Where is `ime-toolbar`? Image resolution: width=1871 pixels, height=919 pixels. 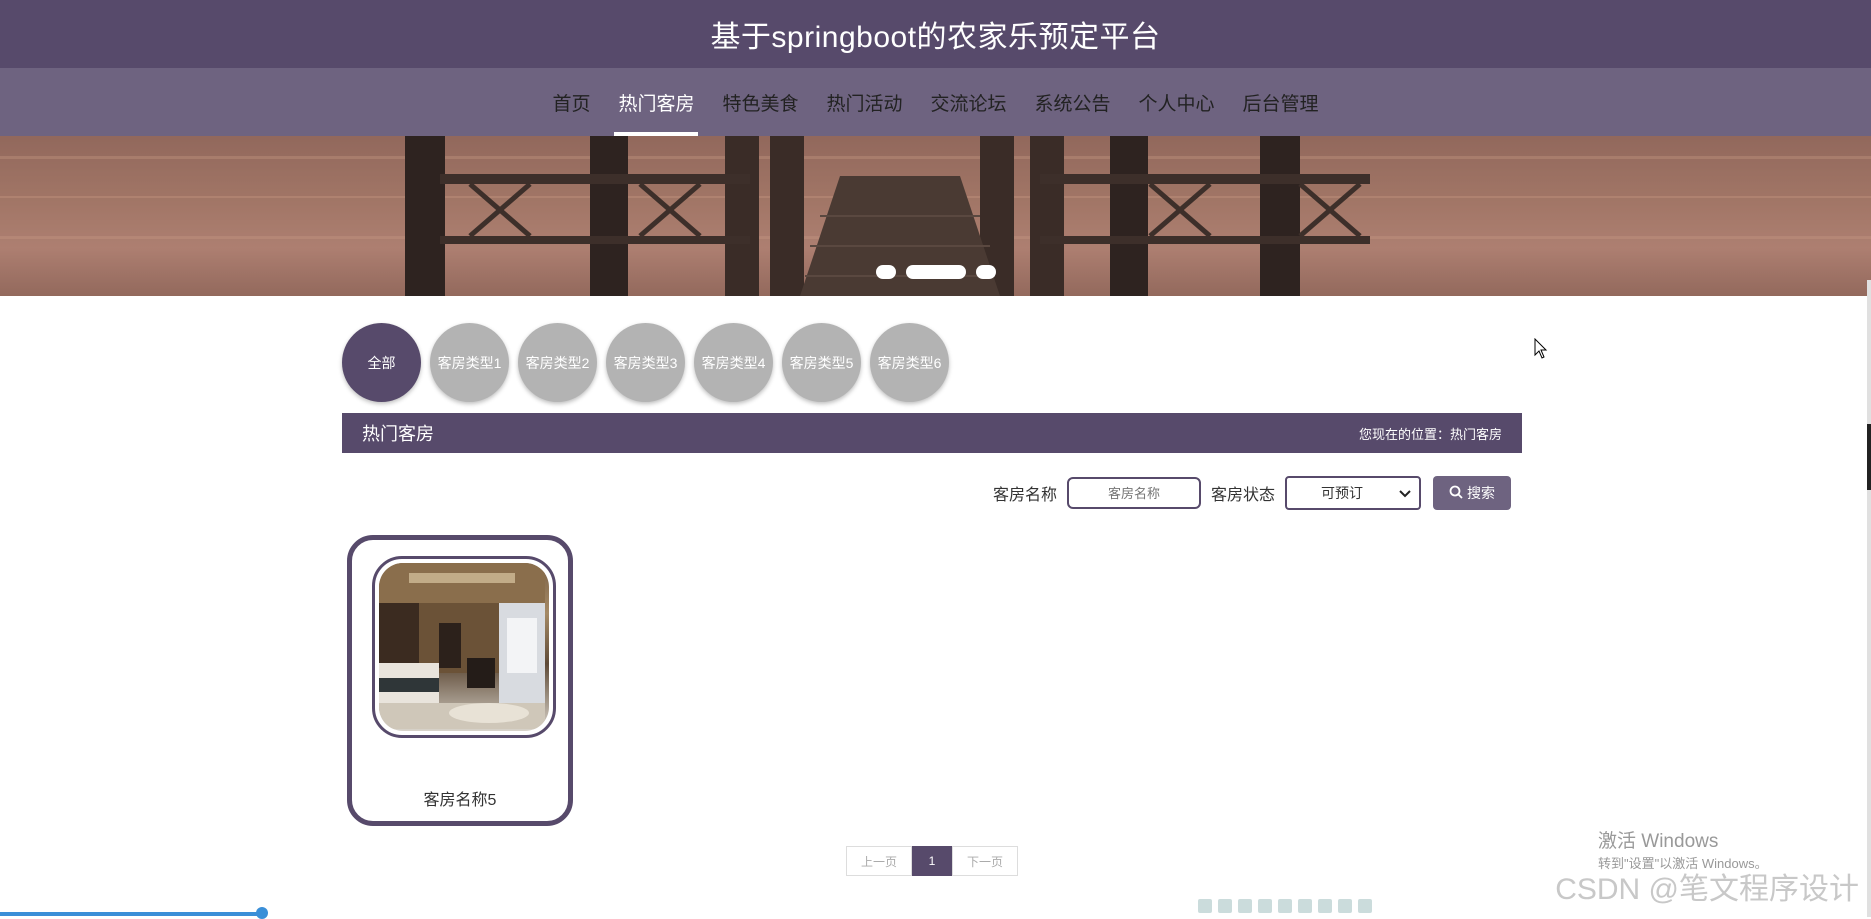
ime-toolbar is located at coordinates (1298, 906).